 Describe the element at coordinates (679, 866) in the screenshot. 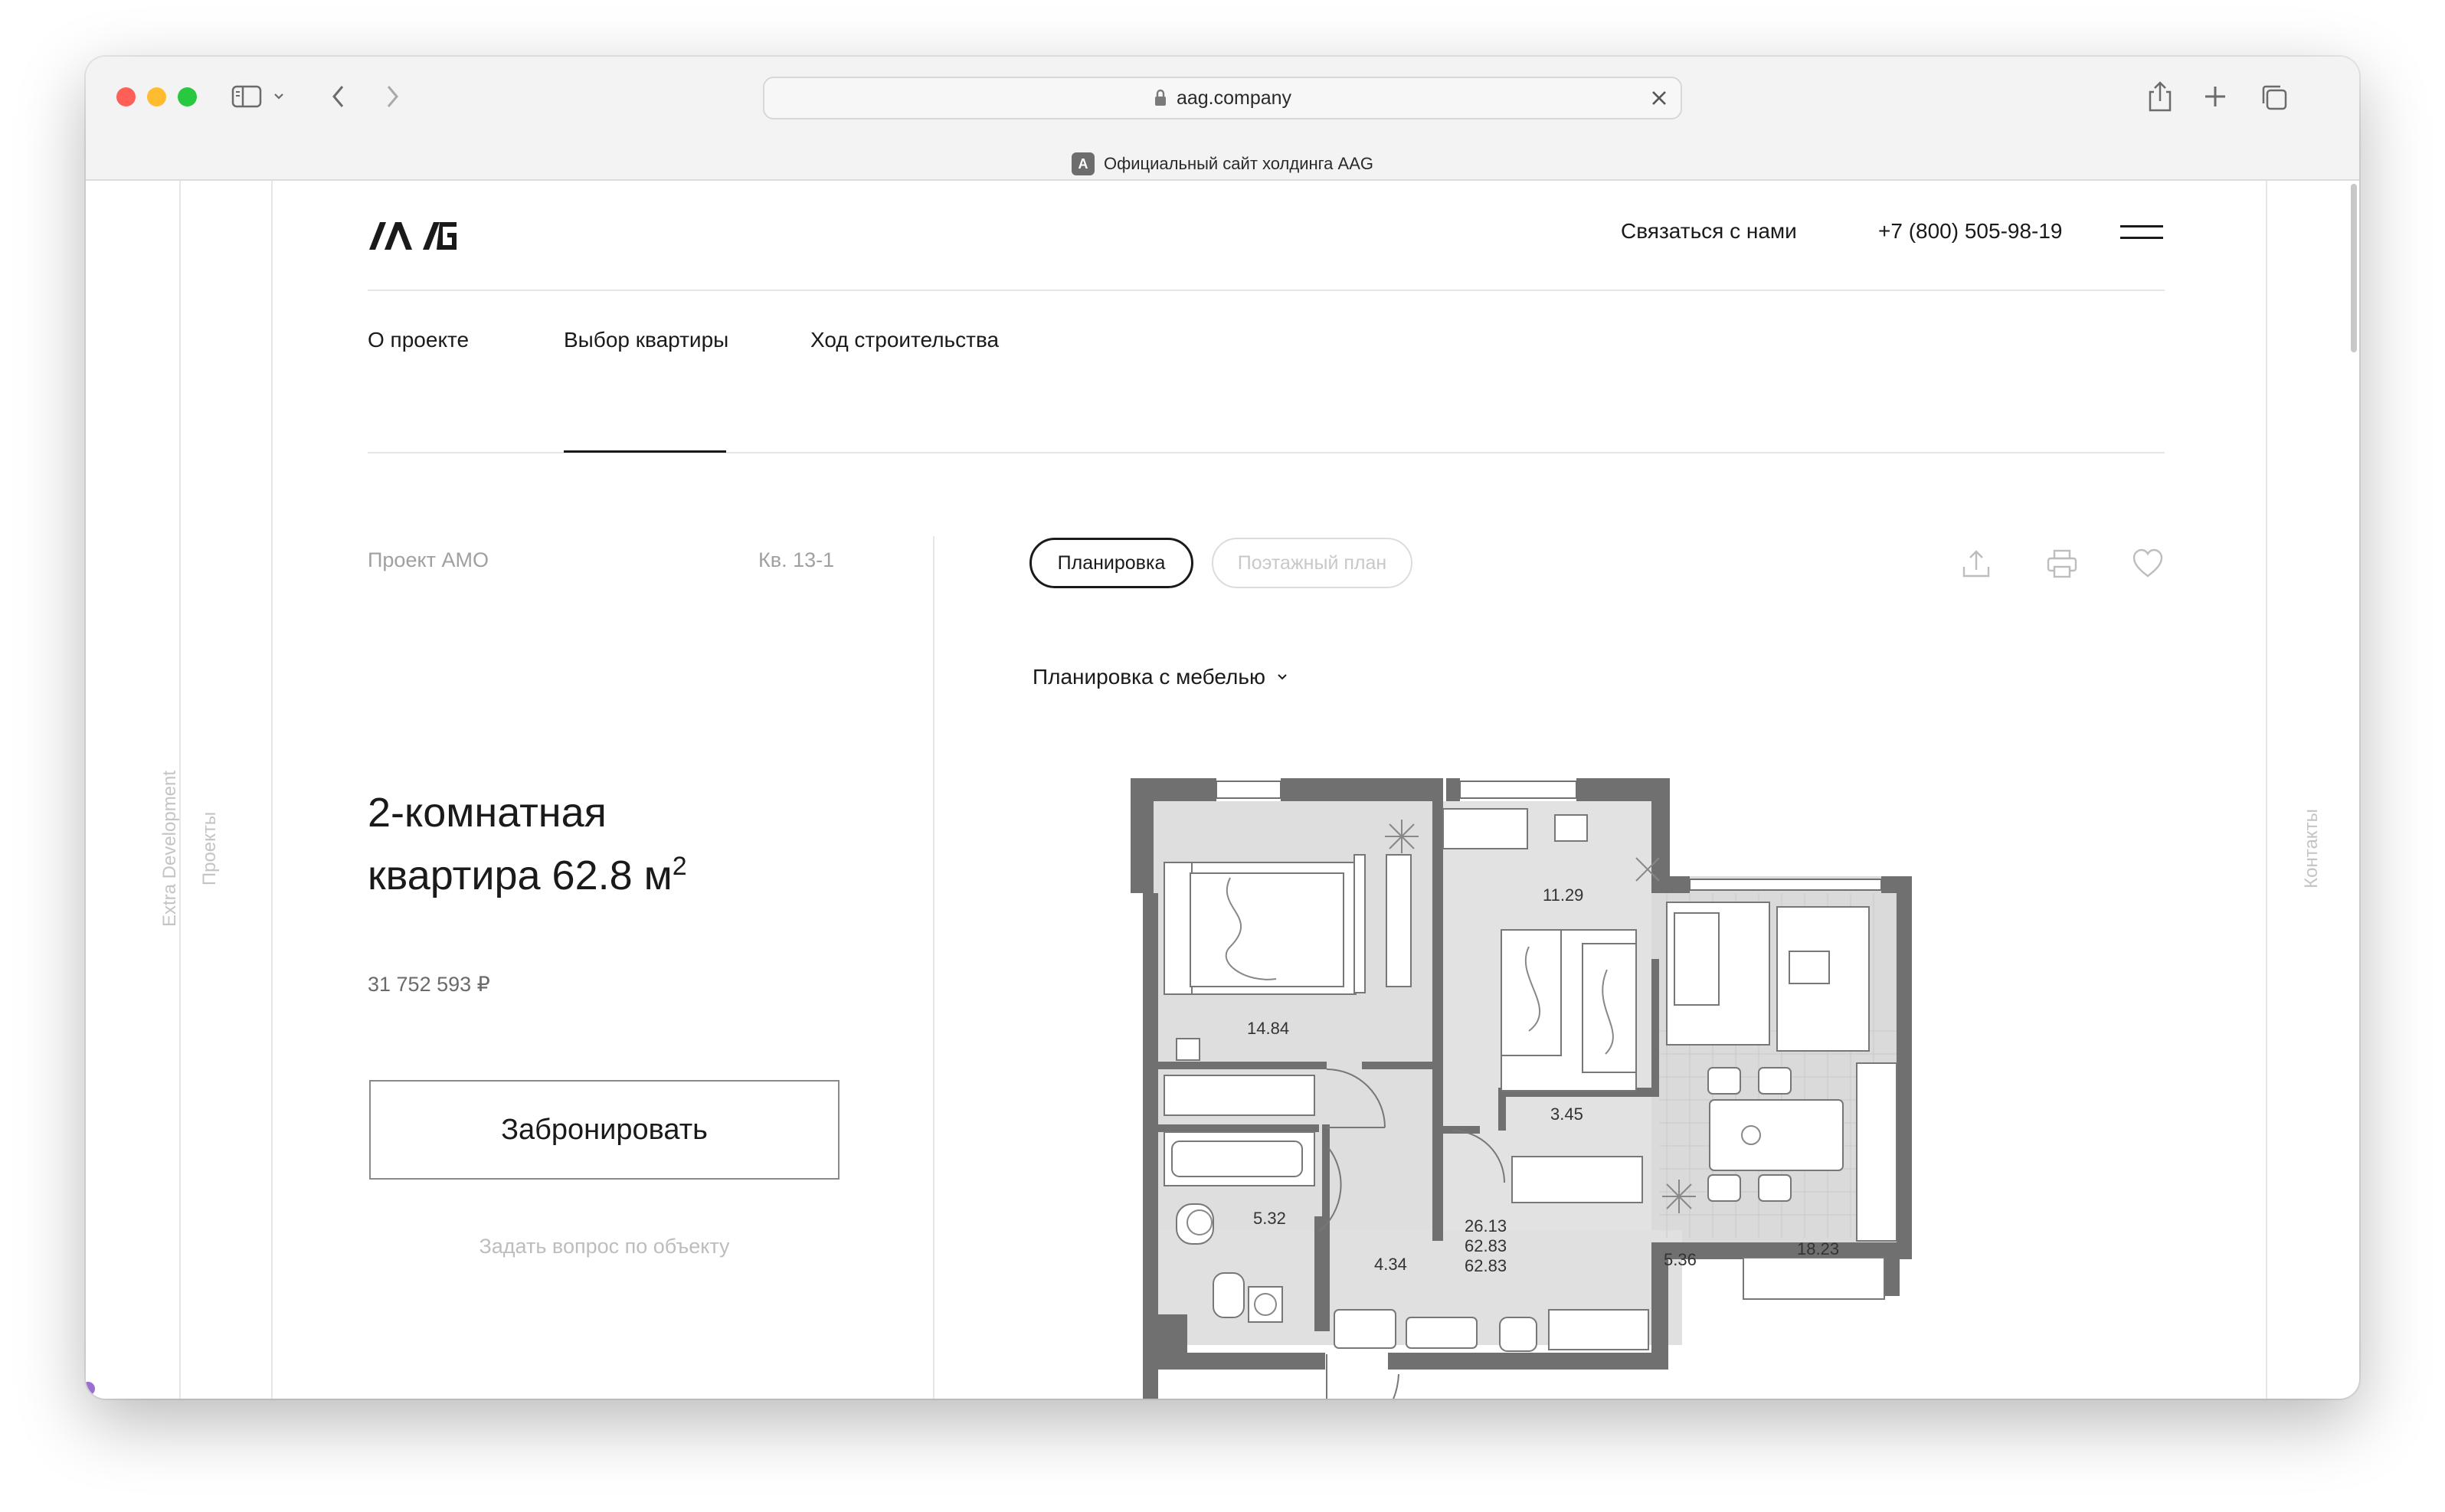

I see `title-superscript: 2` at that location.